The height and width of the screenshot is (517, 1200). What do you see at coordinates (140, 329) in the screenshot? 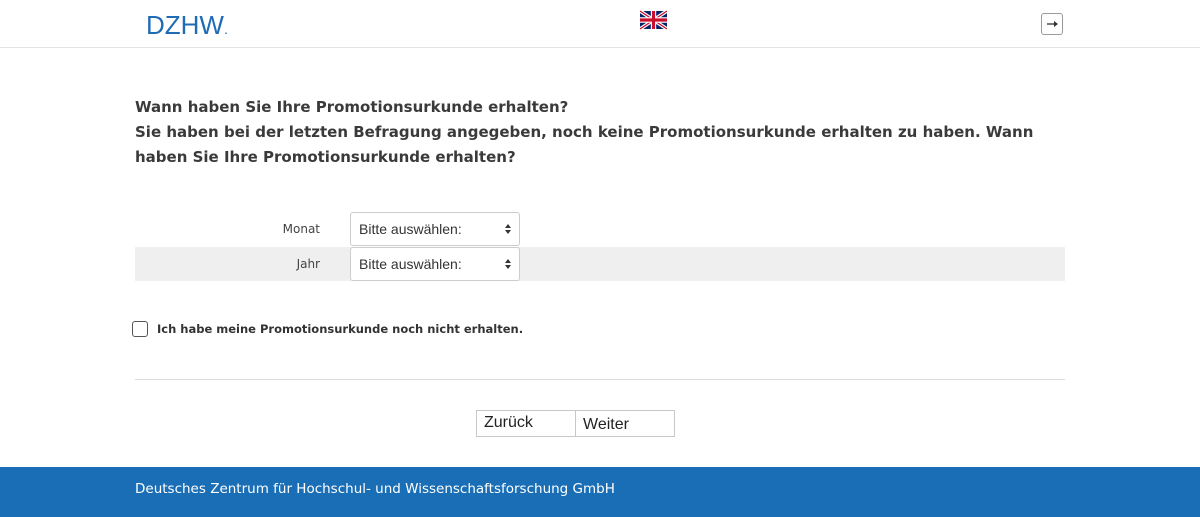
I see `not-received-checkbox` at bounding box center [140, 329].